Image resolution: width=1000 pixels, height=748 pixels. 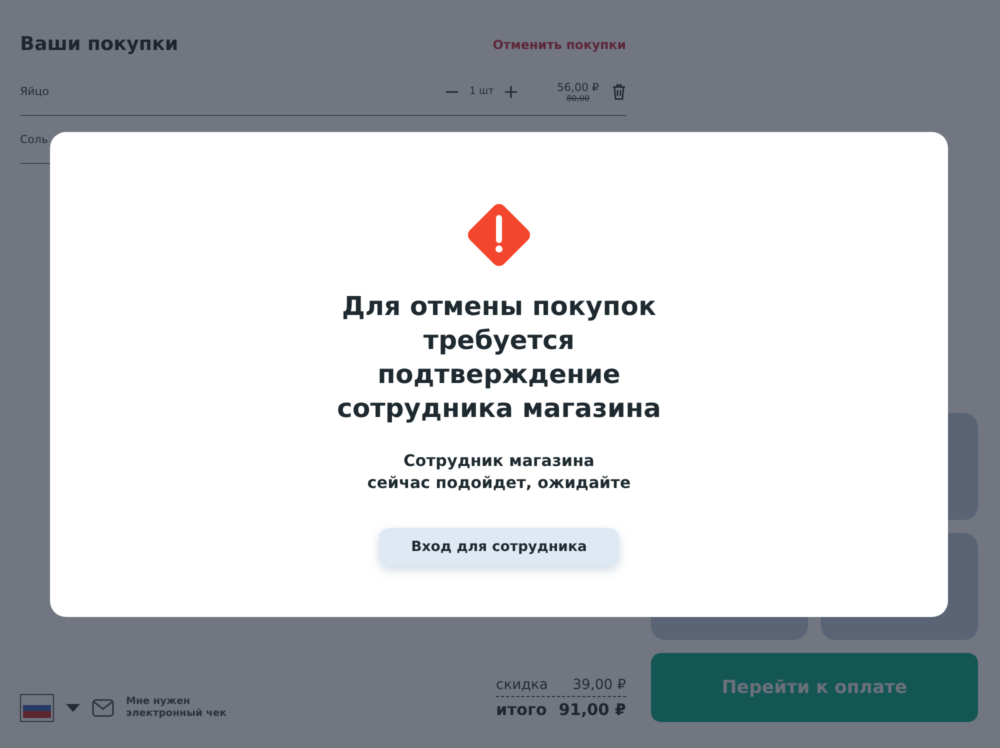 I want to click on item-name: Яйцо, so click(x=35, y=91).